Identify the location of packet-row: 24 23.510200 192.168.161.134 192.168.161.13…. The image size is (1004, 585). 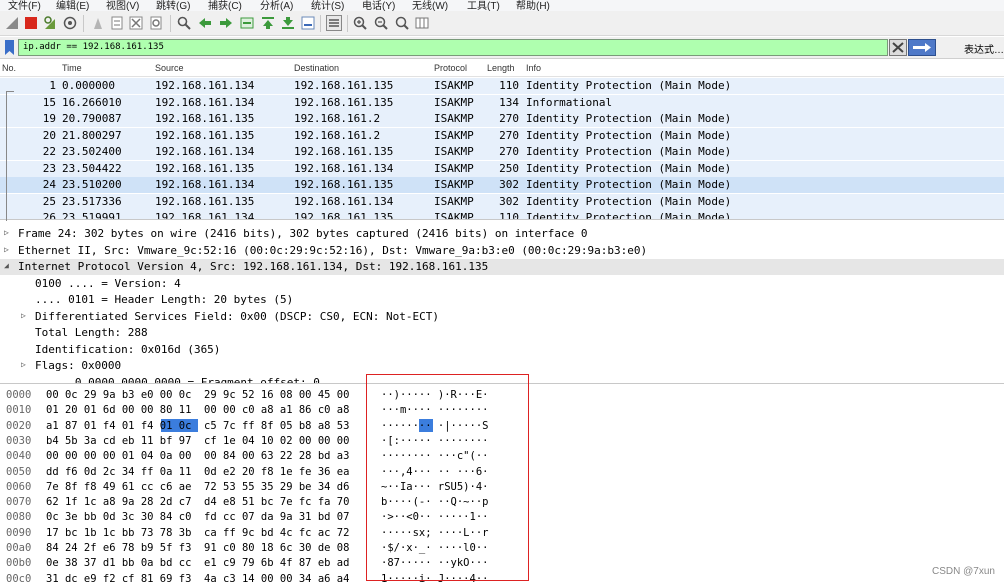
(502, 185).